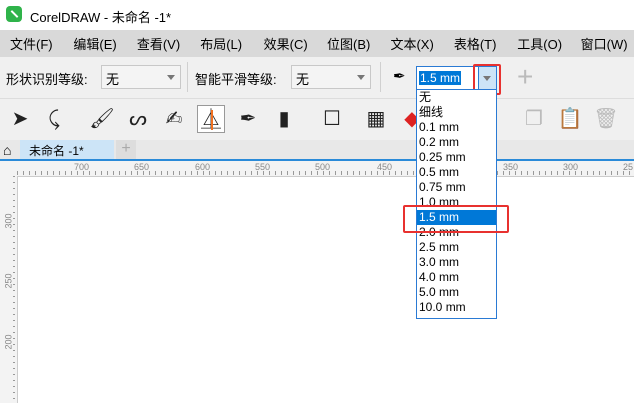 Image resolution: width=634 pixels, height=403 pixels. I want to click on tab-document: 未命名 -1*, so click(67, 149).